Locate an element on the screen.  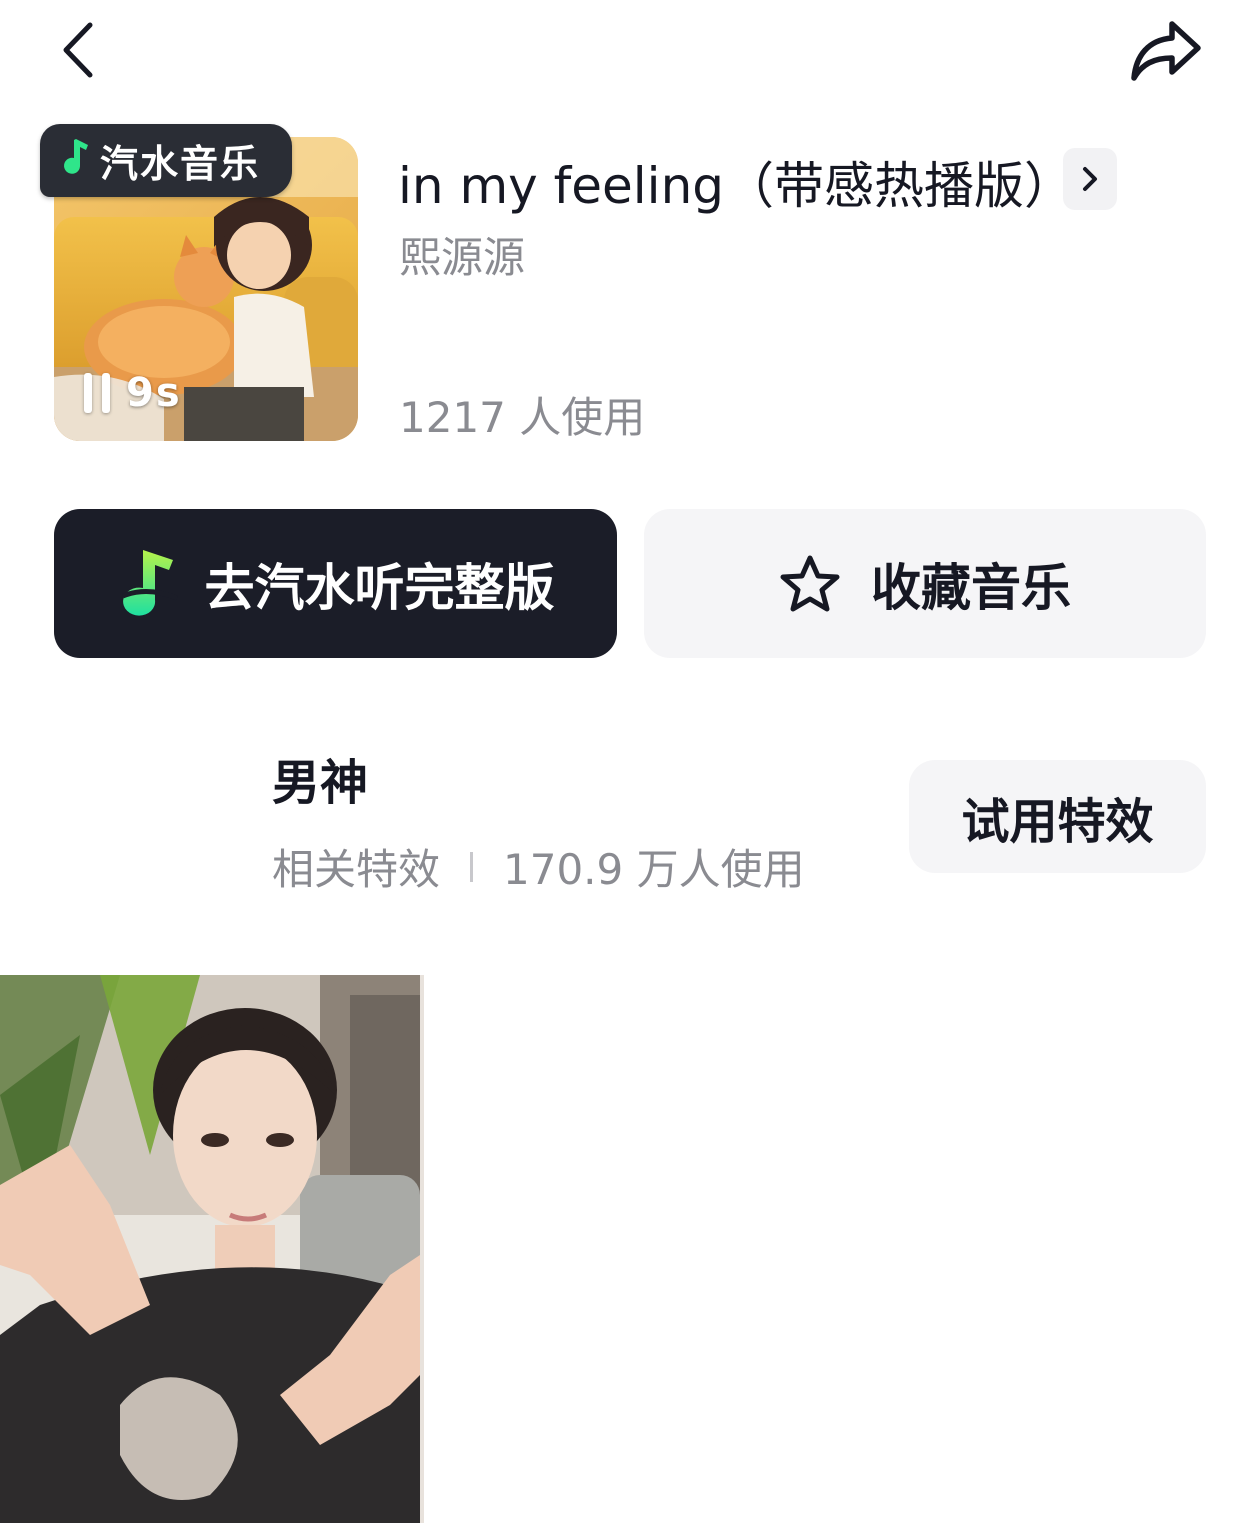
effect-category: 相关特效 is located at coordinates (356, 869).